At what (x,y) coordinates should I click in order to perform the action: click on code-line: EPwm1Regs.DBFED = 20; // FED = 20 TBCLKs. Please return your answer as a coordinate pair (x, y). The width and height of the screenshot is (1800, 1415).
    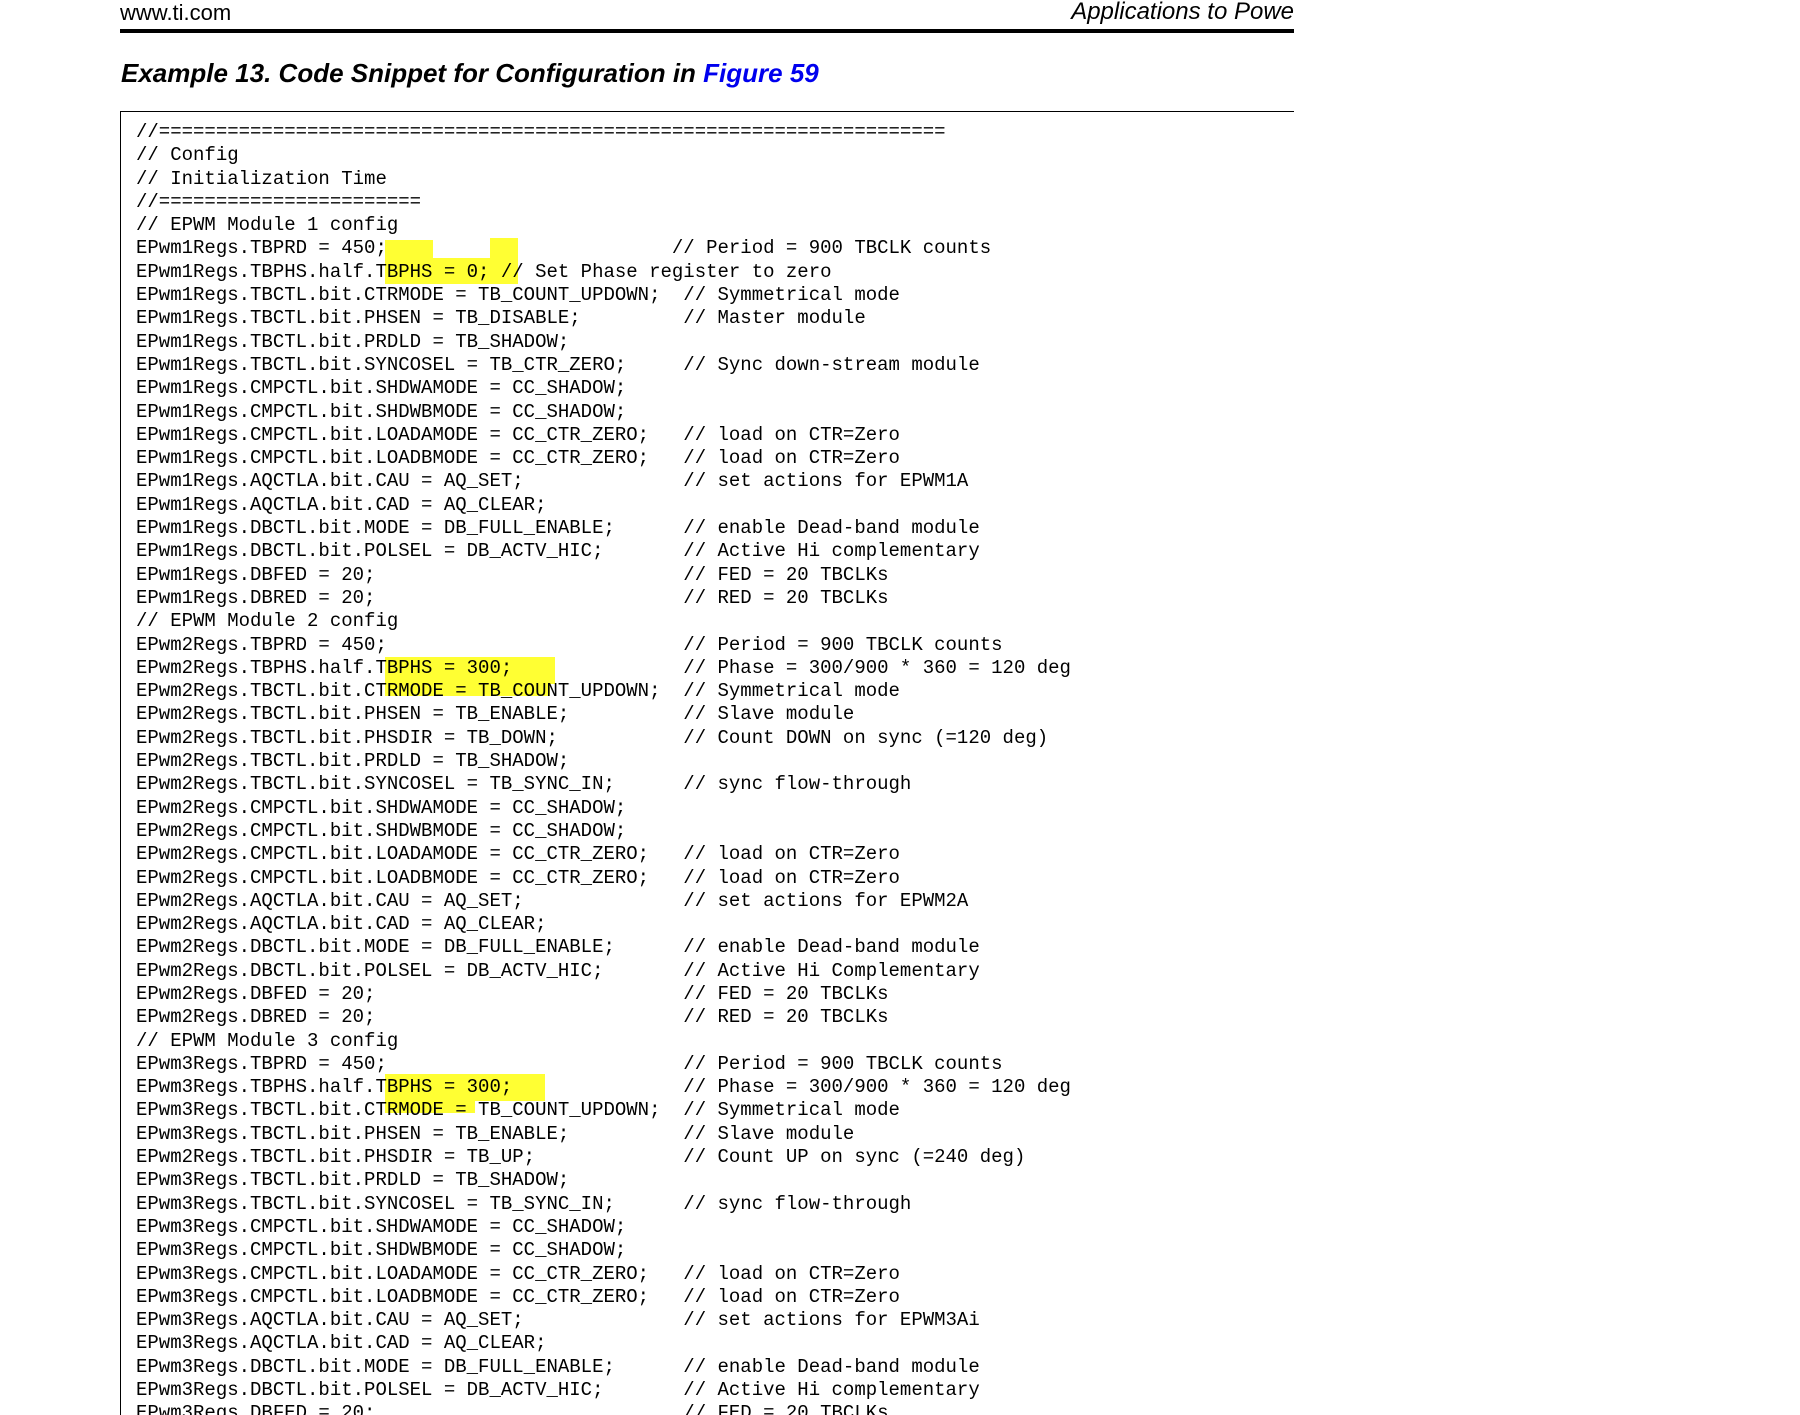
    Looking at the image, I should click on (512, 574).